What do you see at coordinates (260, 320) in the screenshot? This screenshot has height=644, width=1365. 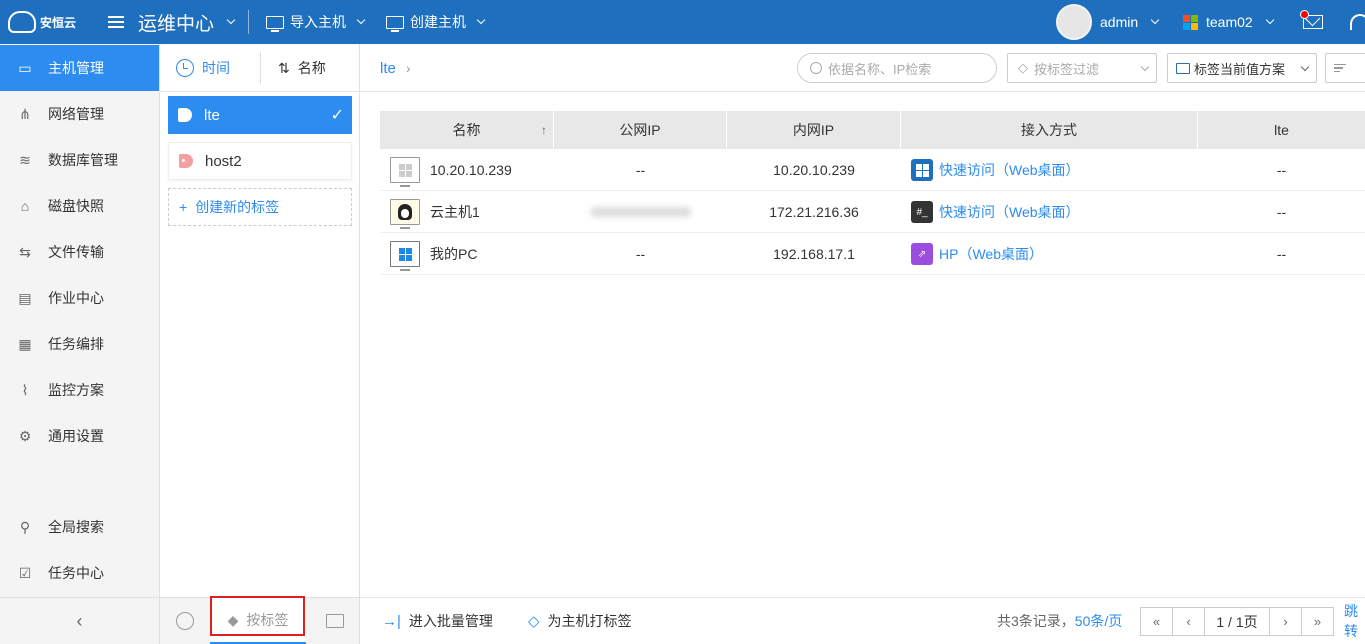 I see `tag-panel: 时间 ⇅ 名称 lte ✓ host2 + 创建新的标签` at bounding box center [260, 320].